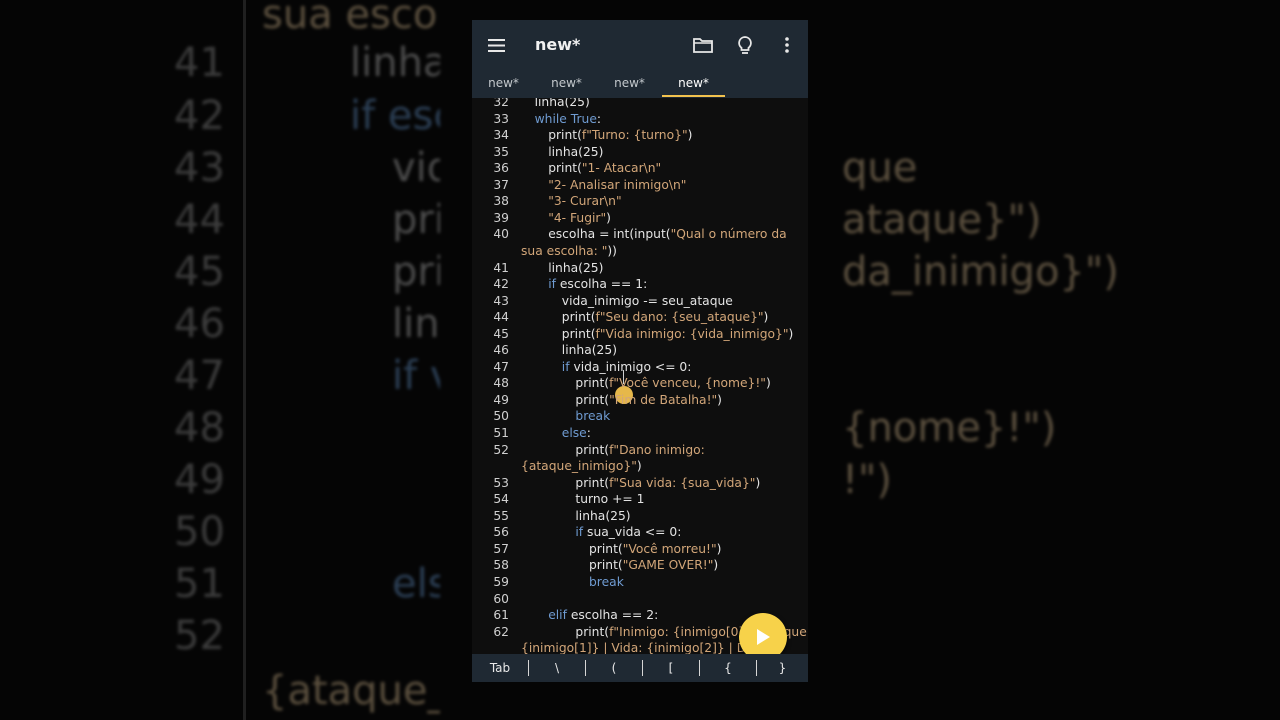  I want to click on line-number: 45, so click(501, 333).